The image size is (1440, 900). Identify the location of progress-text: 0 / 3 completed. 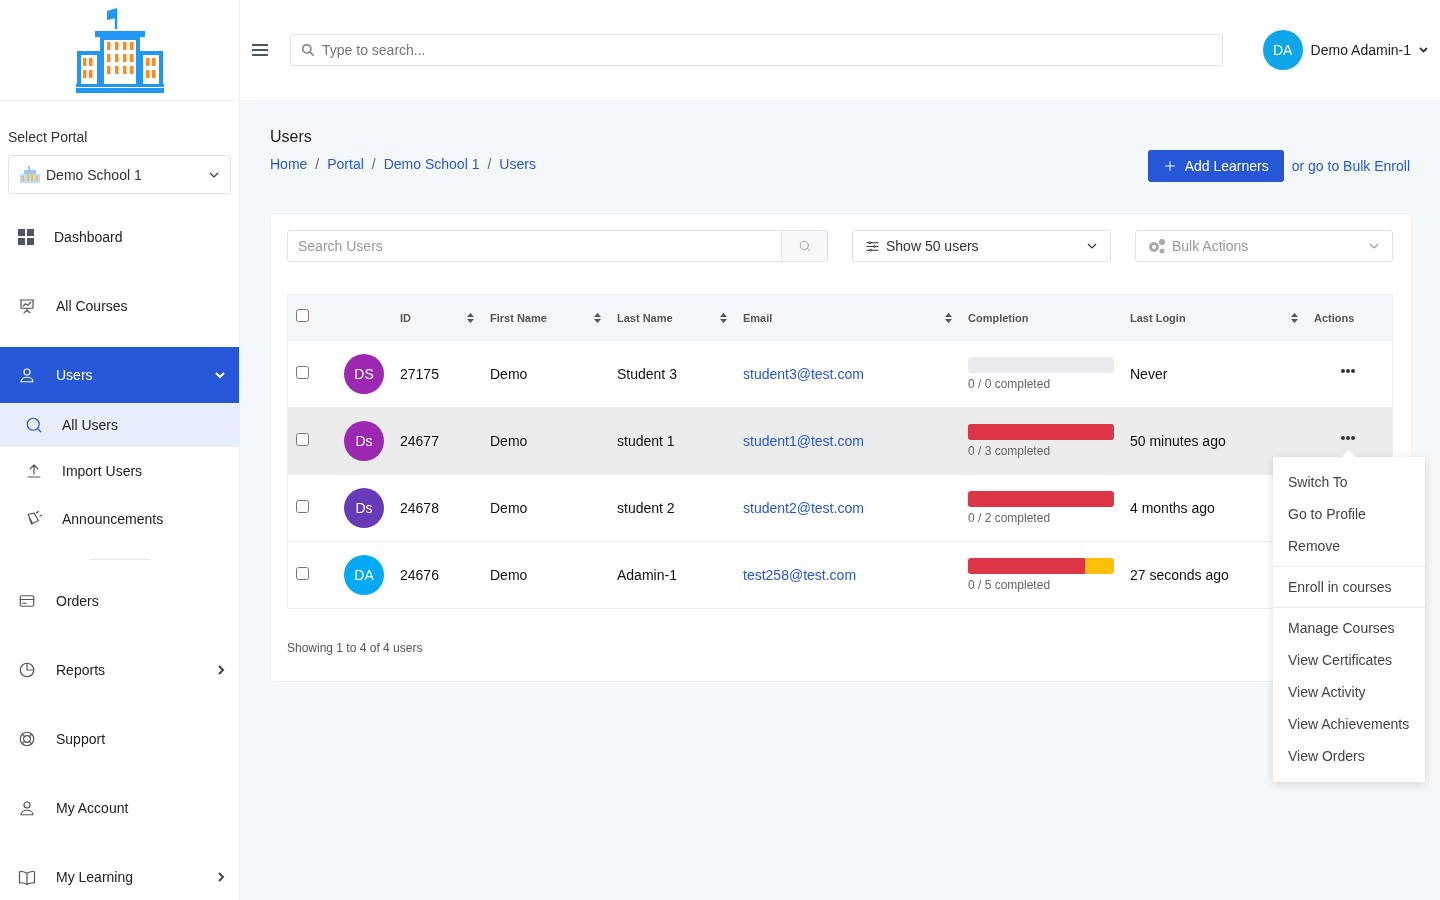
(1010, 451).